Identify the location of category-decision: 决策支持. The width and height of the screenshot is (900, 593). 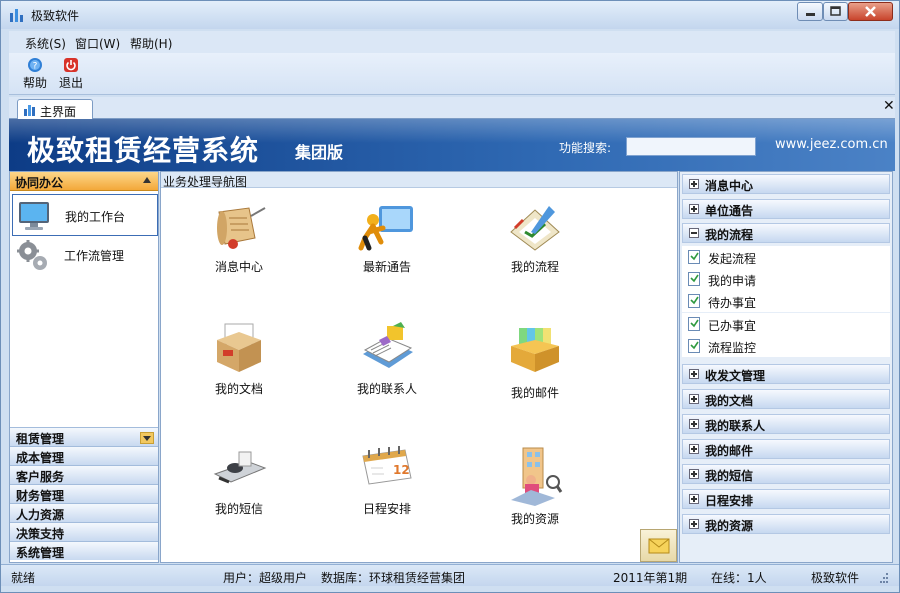
(84, 531).